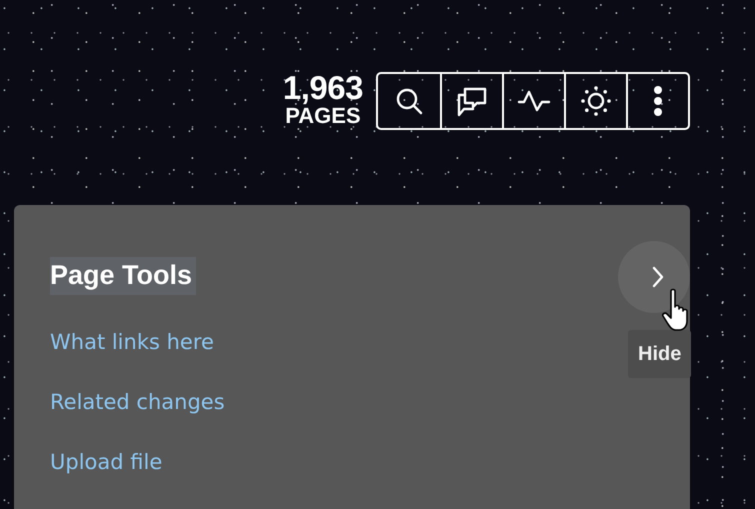 Image resolution: width=755 pixels, height=509 pixels. What do you see at coordinates (106, 462) in the screenshot?
I see `tool-link: Upload file` at bounding box center [106, 462].